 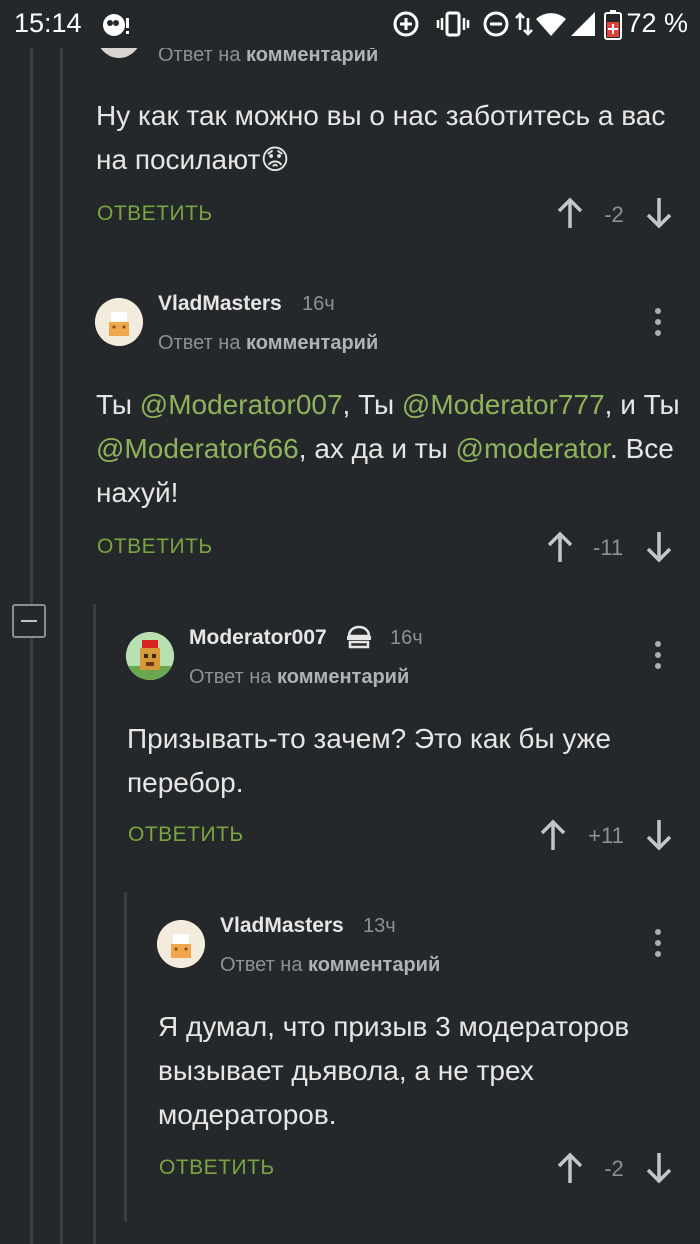 I want to click on mention-link: @Moderator666, so click(x=197, y=448).